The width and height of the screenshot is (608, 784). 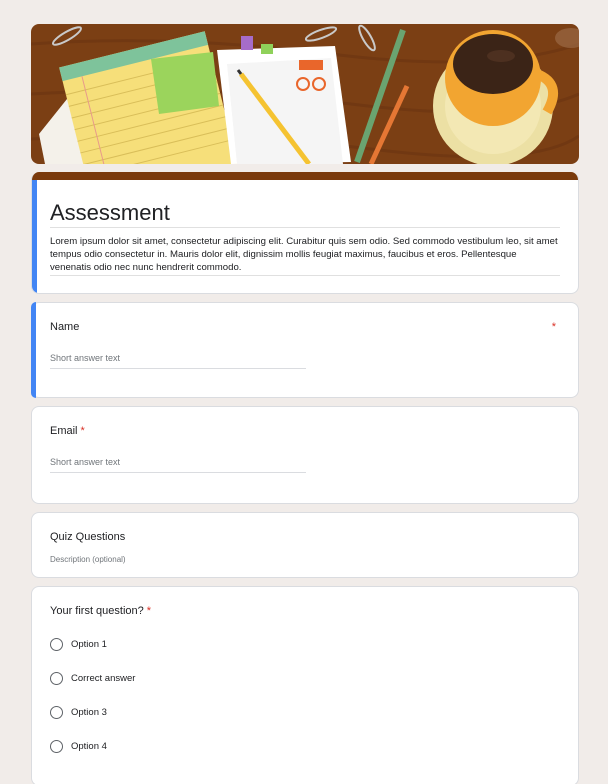 I want to click on title-divider, so click(x=305, y=227).